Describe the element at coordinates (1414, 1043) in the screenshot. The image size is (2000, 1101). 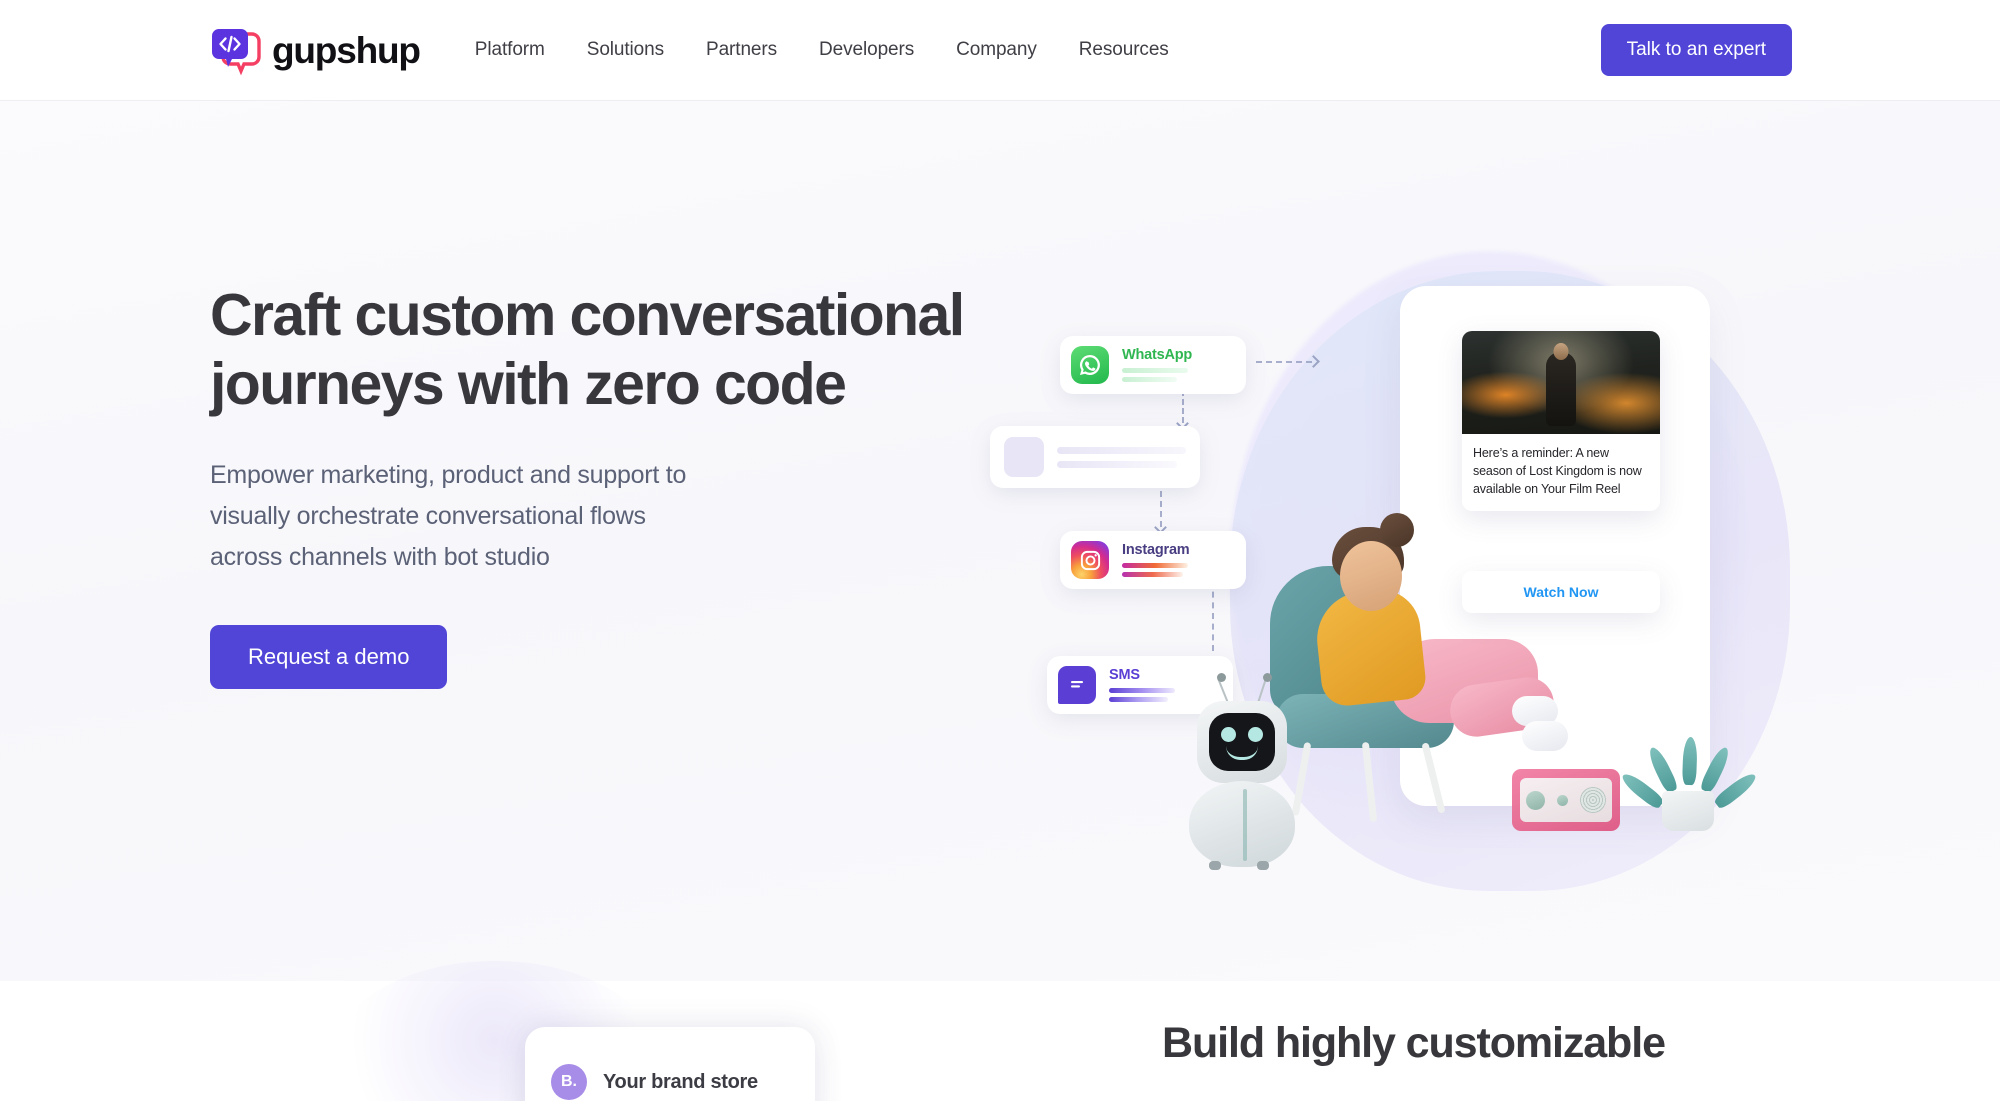
I see `next-section-heading: Build highly customizable` at that location.